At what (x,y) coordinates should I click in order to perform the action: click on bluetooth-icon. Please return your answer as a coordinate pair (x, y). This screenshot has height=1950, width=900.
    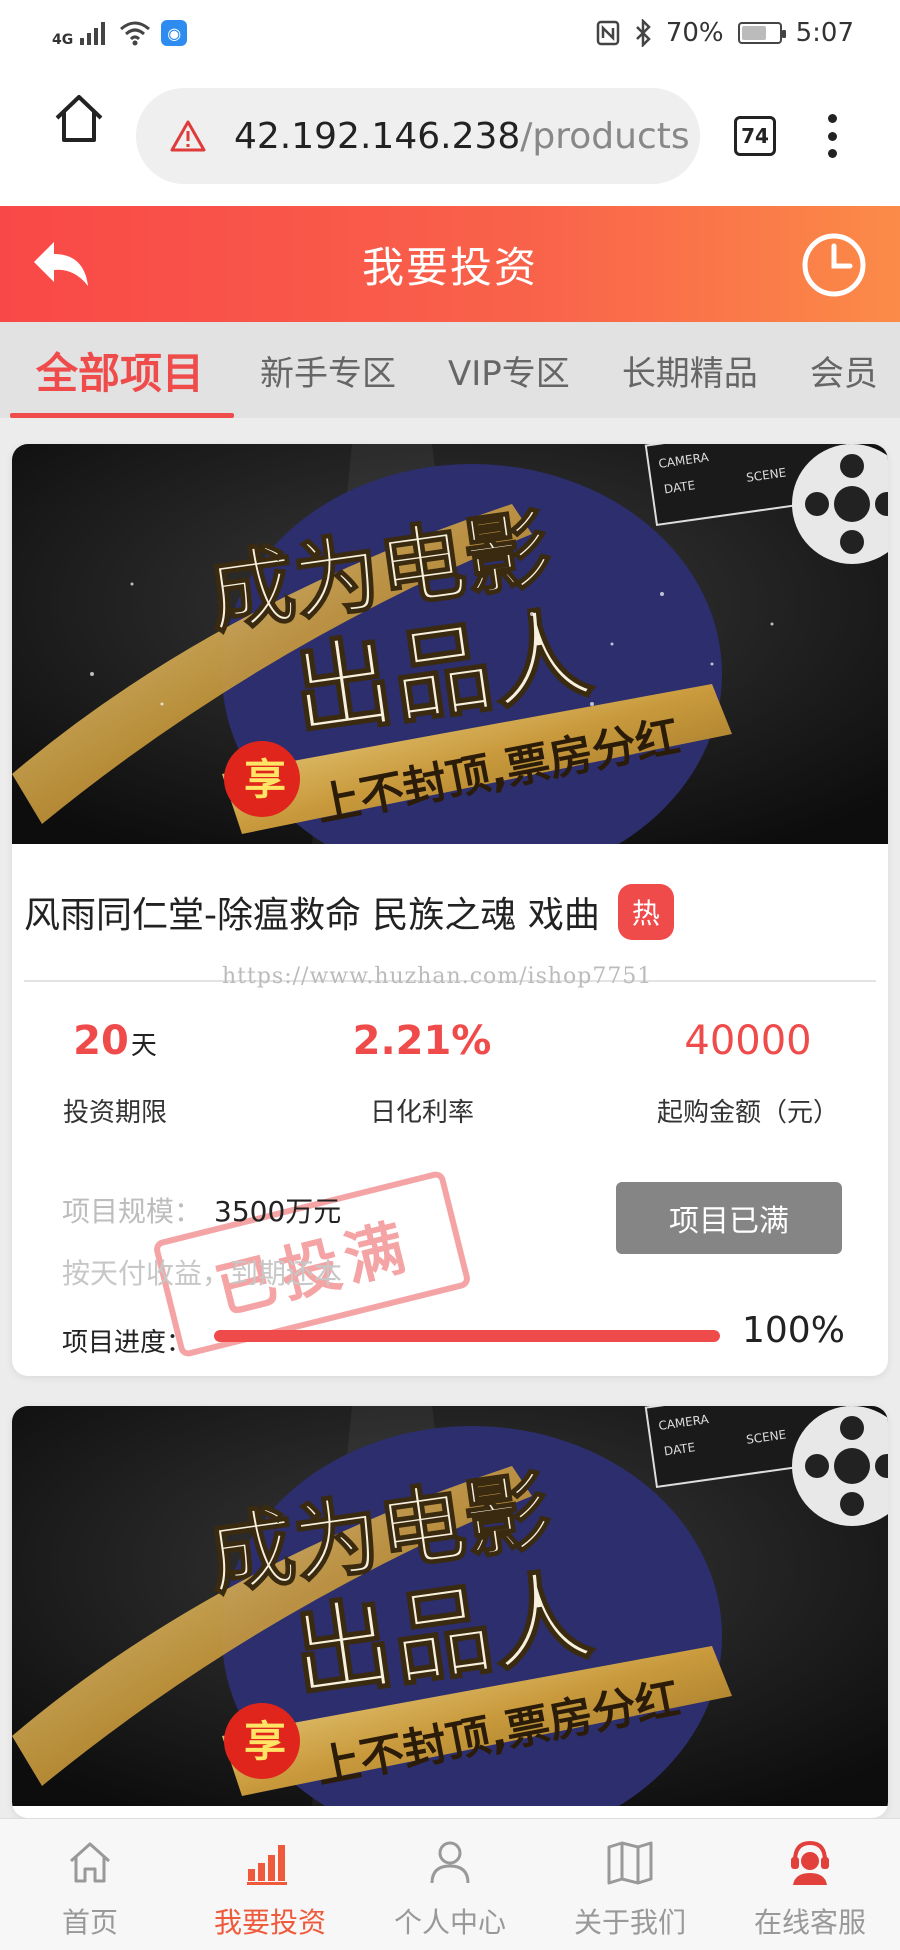
    Looking at the image, I should click on (643, 33).